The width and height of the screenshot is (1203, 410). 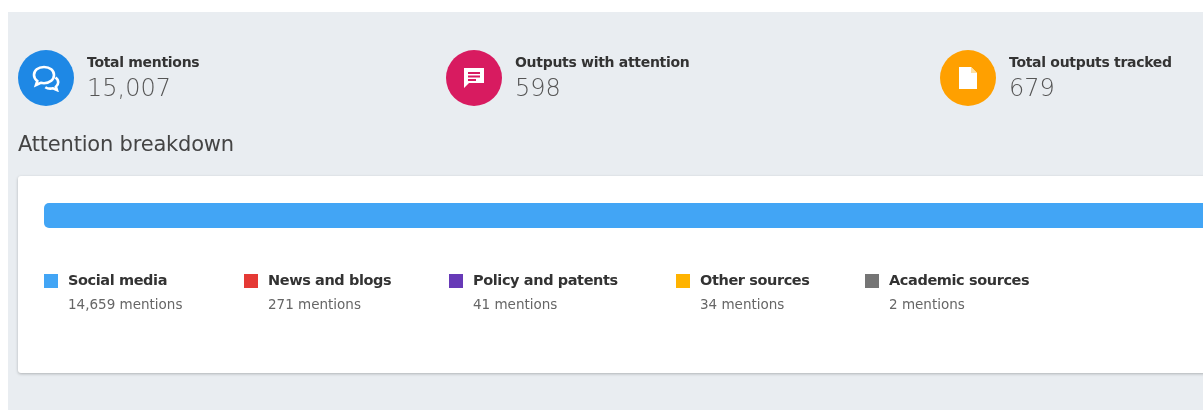 What do you see at coordinates (330, 280) in the screenshot?
I see `legend-label: News and blogs` at bounding box center [330, 280].